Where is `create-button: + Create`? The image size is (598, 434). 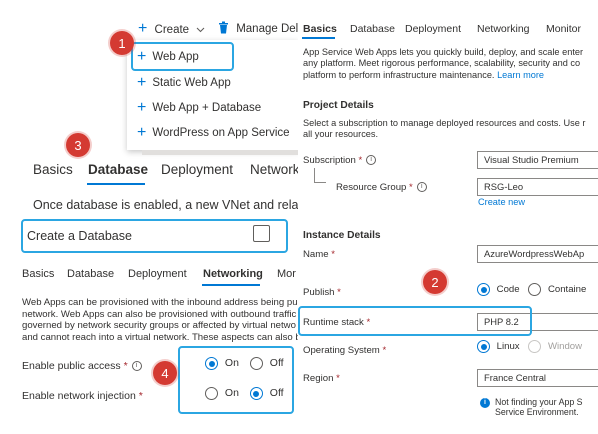
create-button: + Create is located at coordinates (171, 29).